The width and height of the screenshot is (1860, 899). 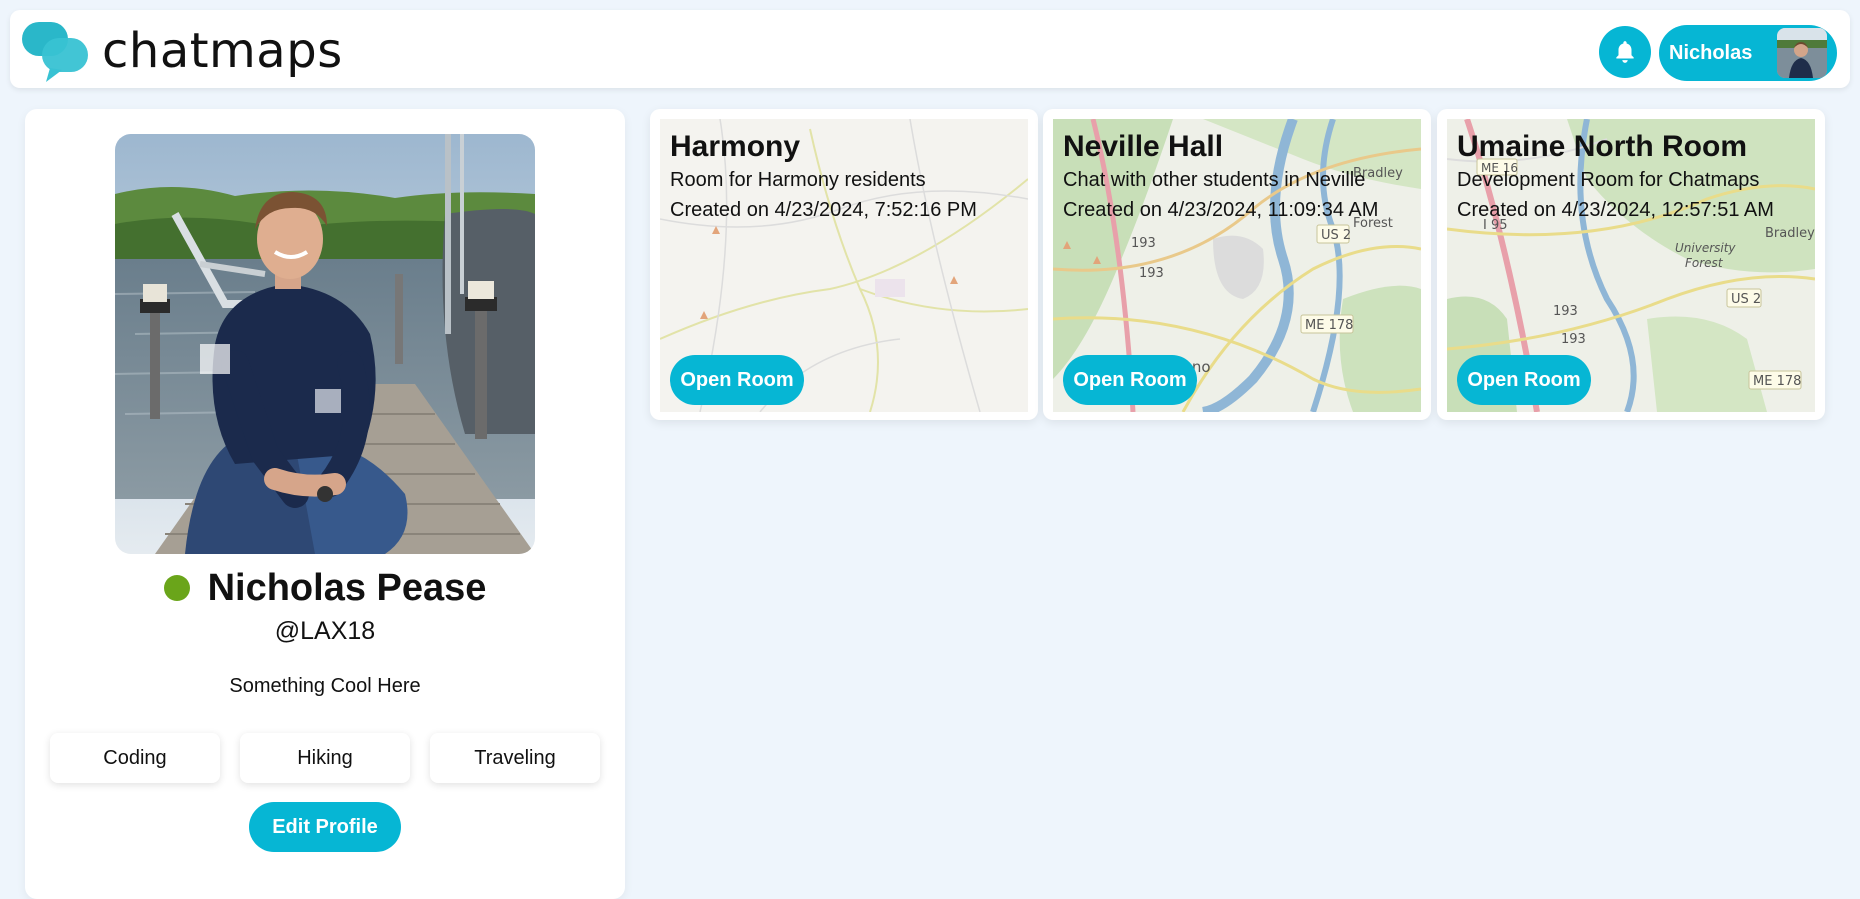 I want to click on room-title: Harmony, so click(x=735, y=146).